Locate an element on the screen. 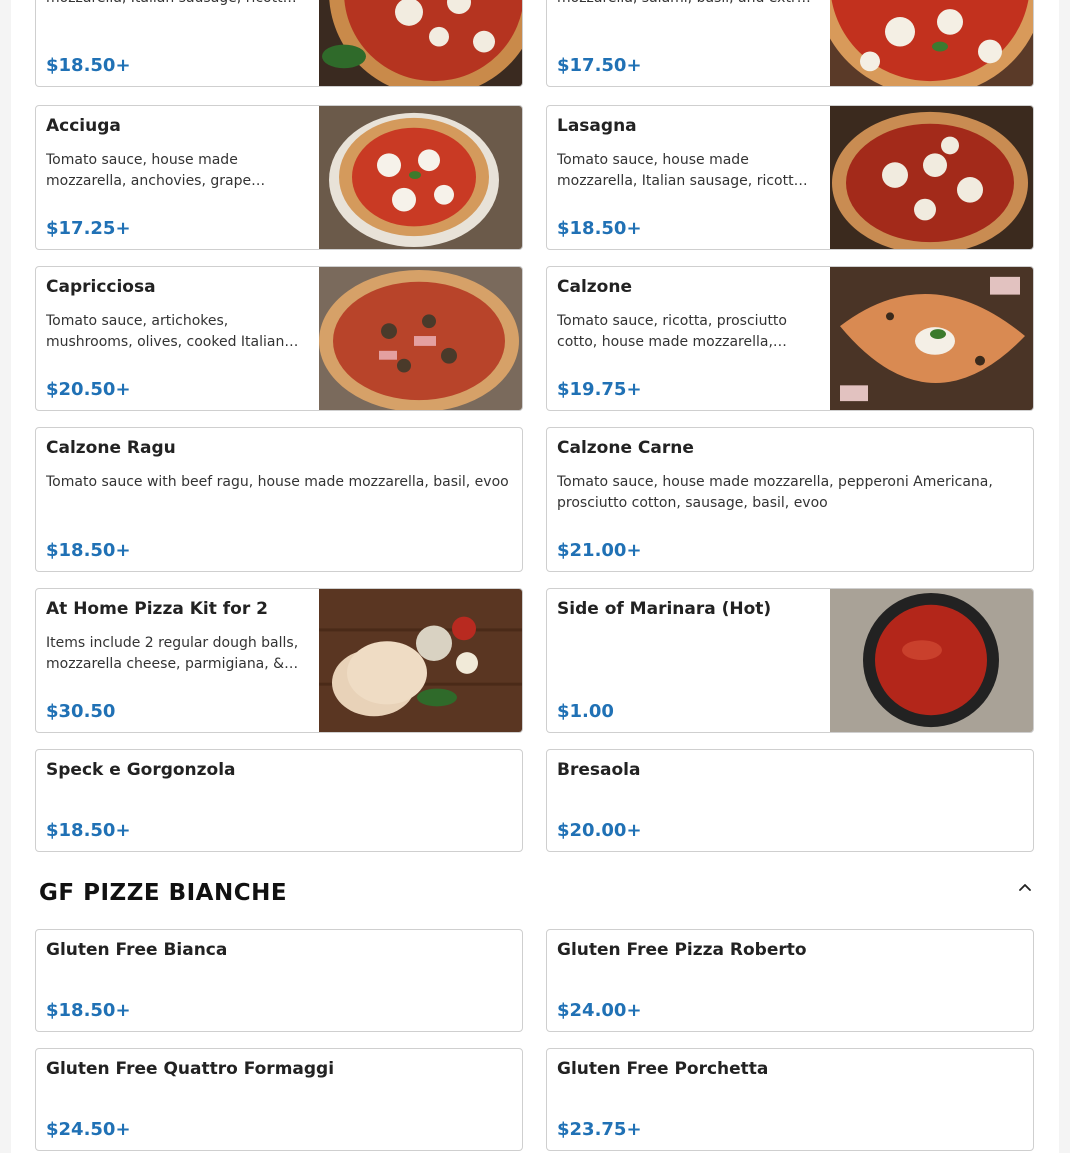  calzone-photo is located at coordinates (931, 338).